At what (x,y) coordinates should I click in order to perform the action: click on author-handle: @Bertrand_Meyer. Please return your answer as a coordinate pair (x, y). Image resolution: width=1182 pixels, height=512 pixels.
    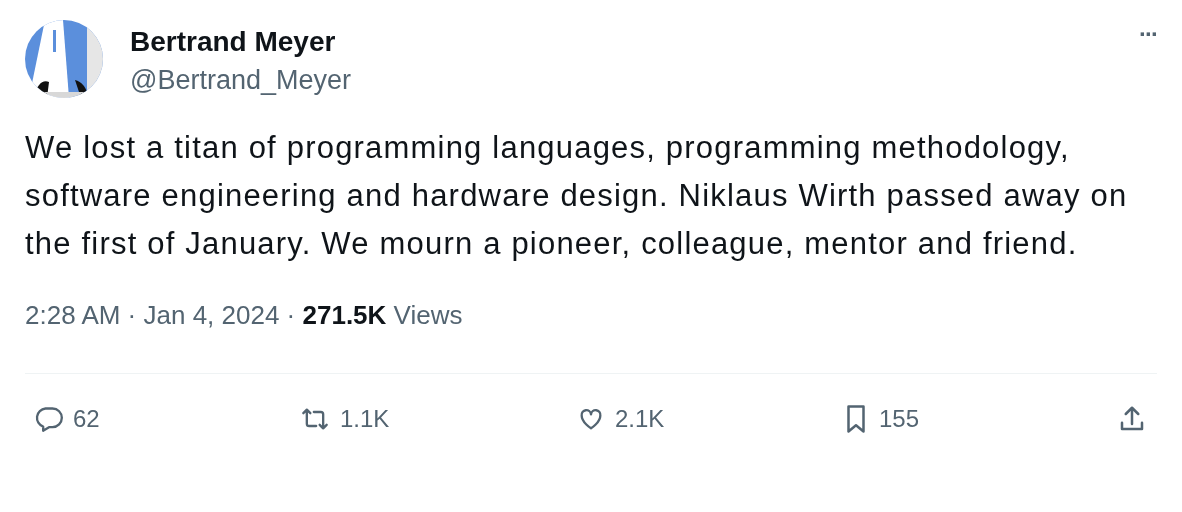
    Looking at the image, I should click on (240, 80).